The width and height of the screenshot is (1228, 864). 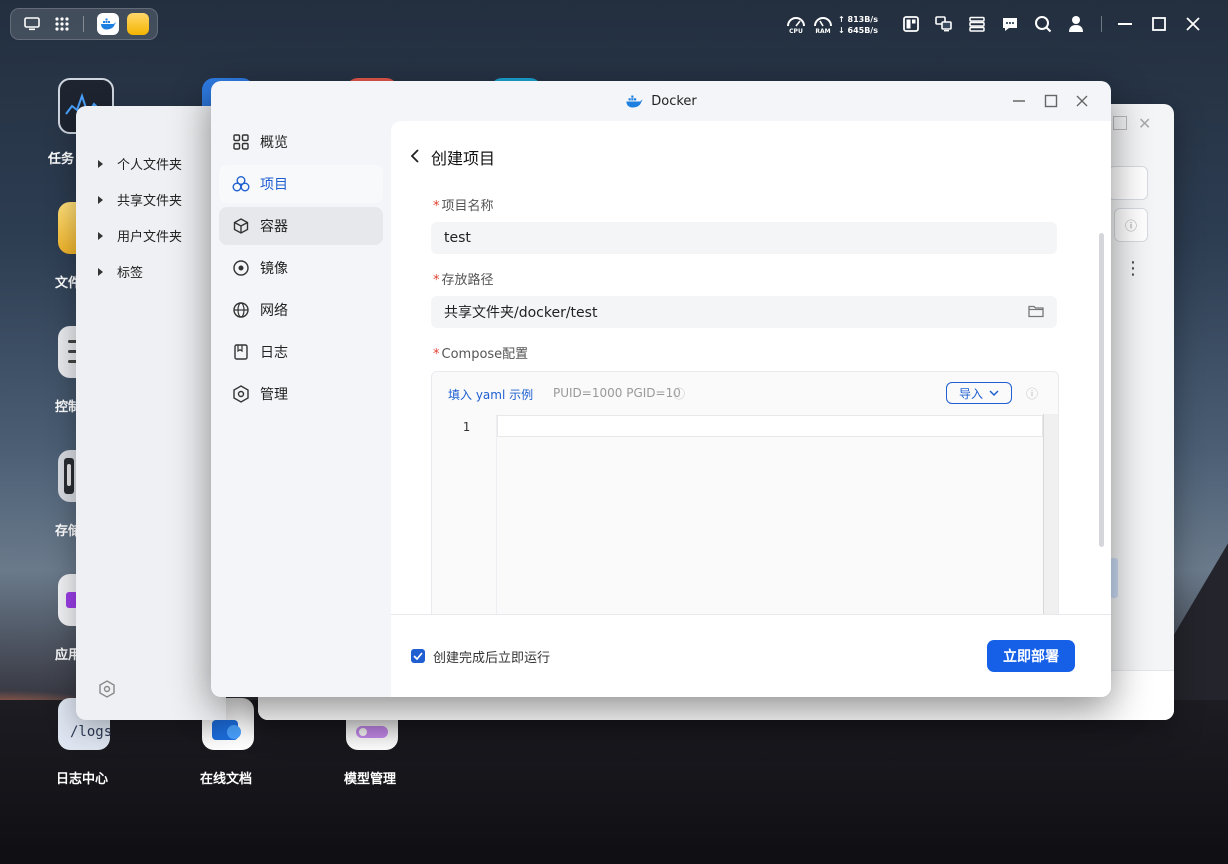 I want to click on fill-yaml-example-link: 填入 yaml 示例, so click(x=490, y=394).